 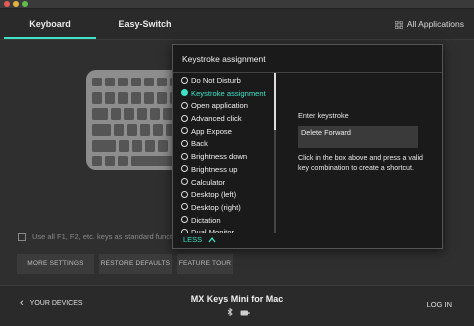 I want to click on window-titlebar, so click(x=237, y=4).